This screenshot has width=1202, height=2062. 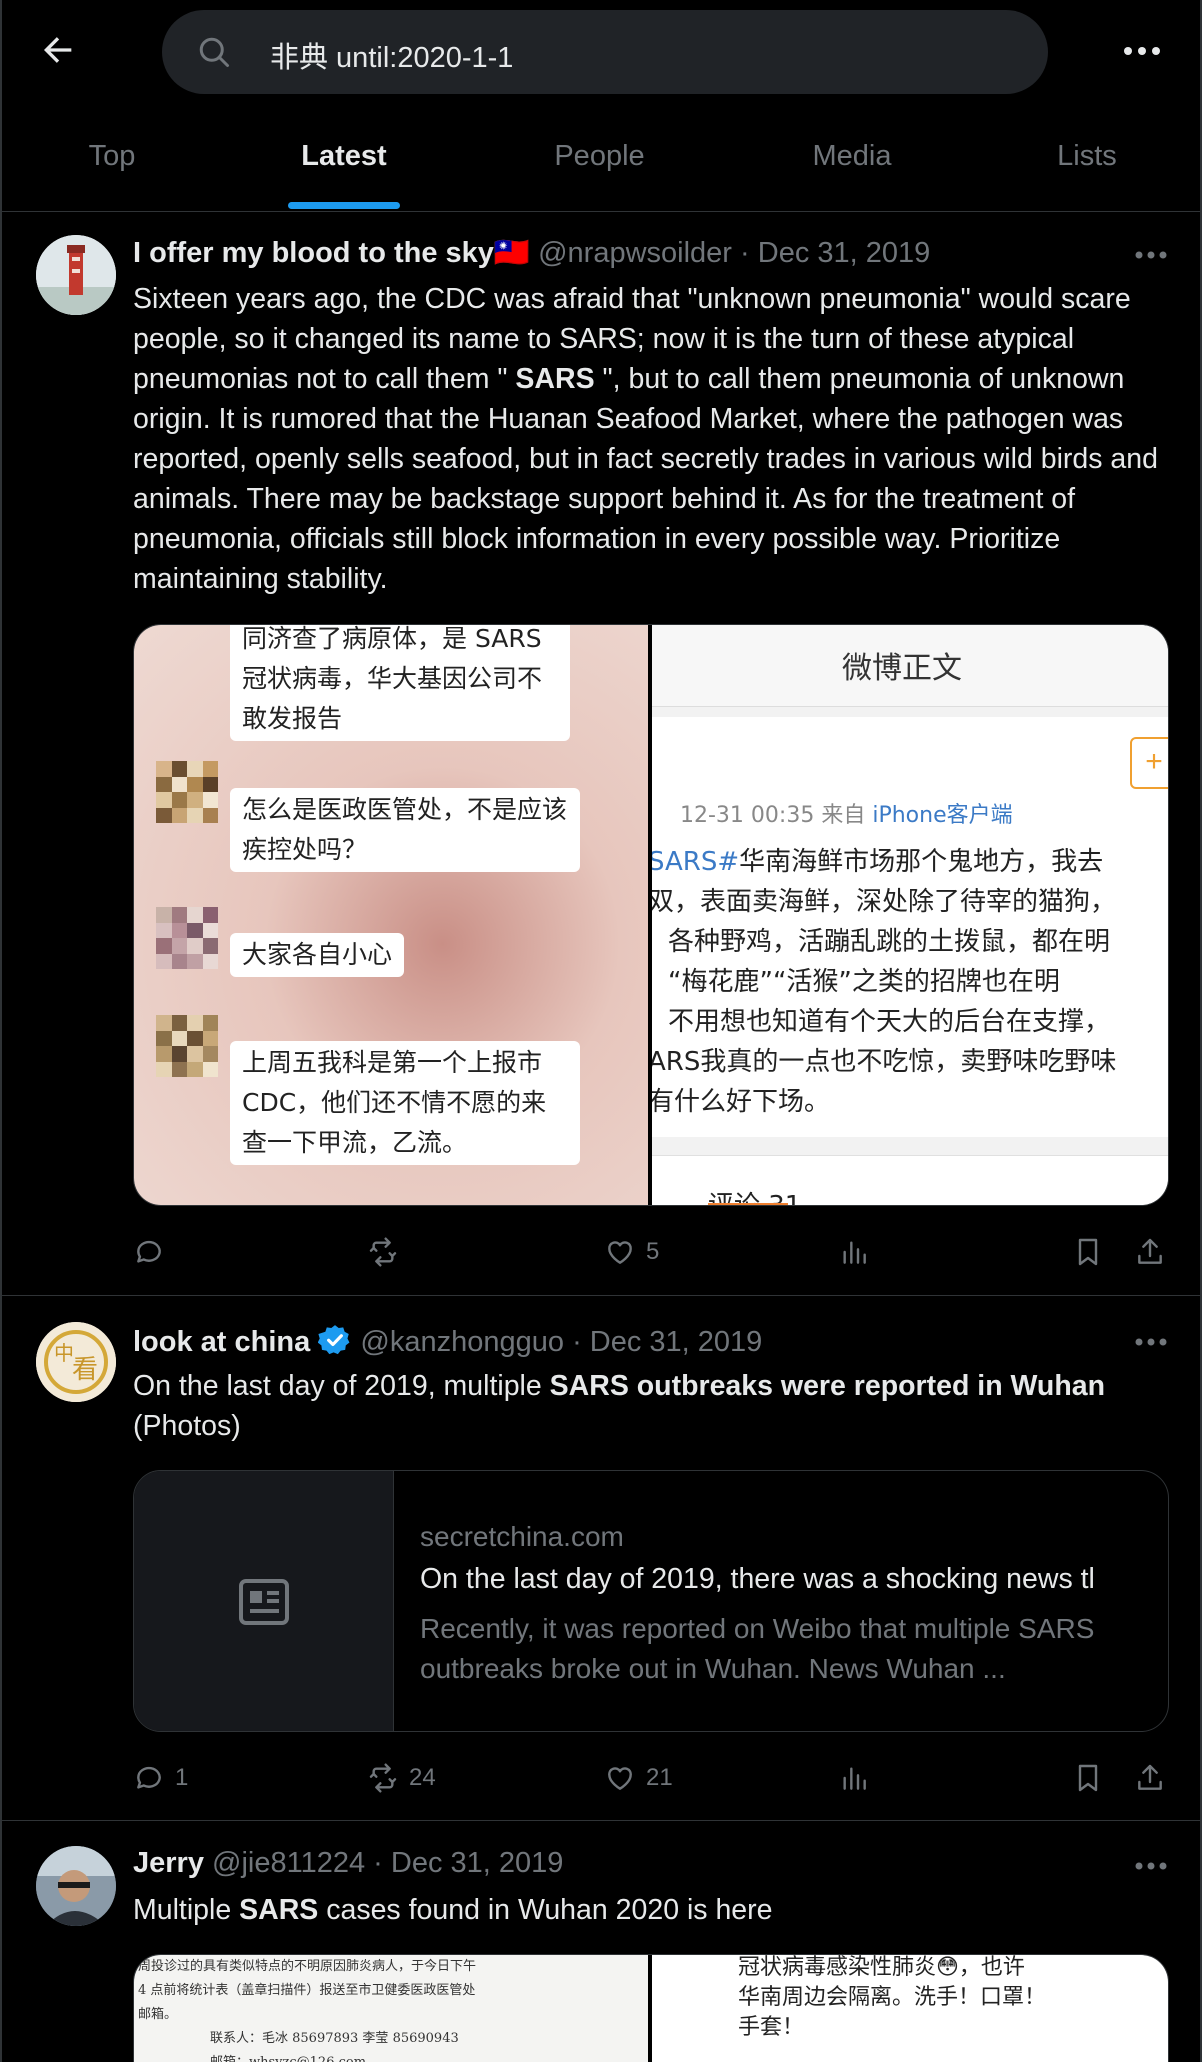 What do you see at coordinates (160, 1778) in the screenshot?
I see `reply-button: 1` at bounding box center [160, 1778].